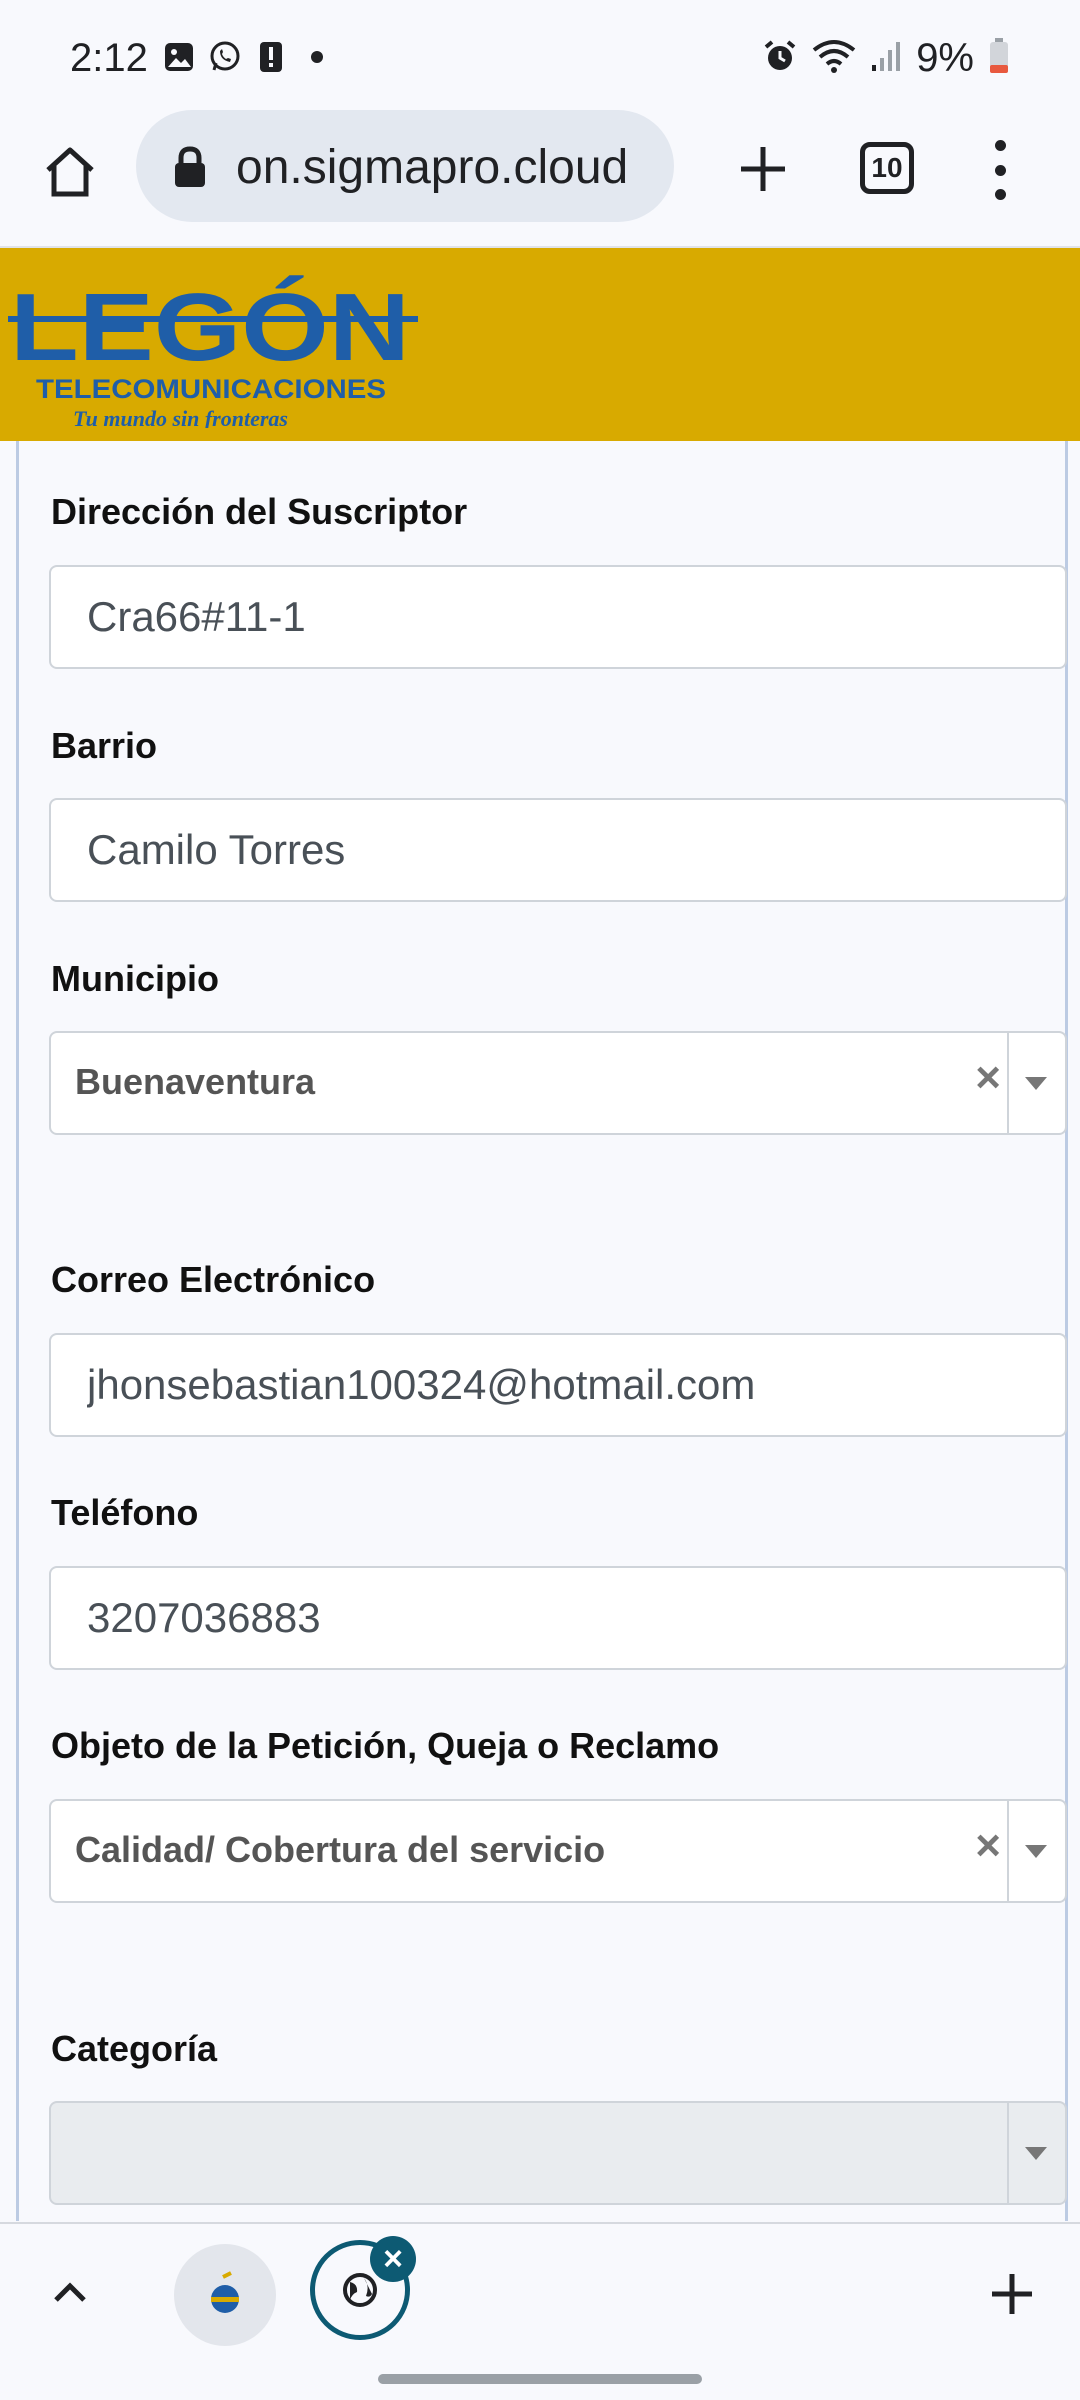 The image size is (1080, 2400). What do you see at coordinates (393, 2259) in the screenshot?
I see `close-tab-icon: ×` at bounding box center [393, 2259].